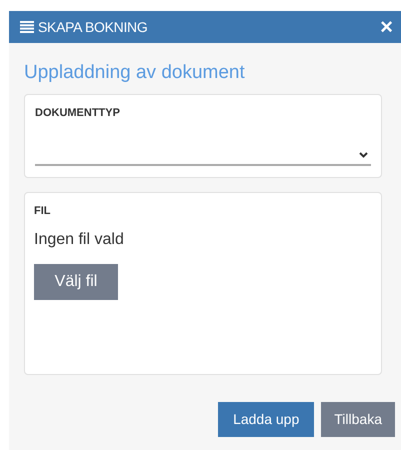 The image size is (401, 450). I want to click on choose-file-button: Välj fil, so click(76, 282).